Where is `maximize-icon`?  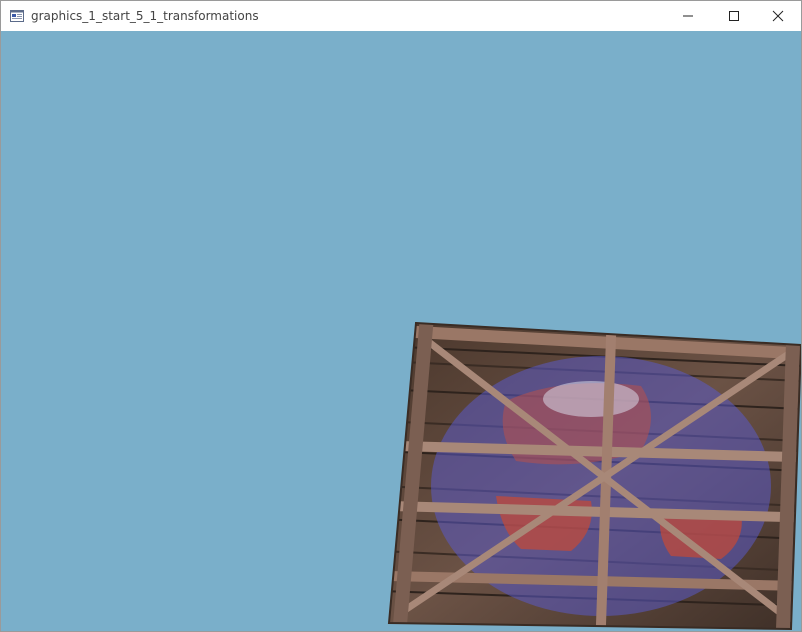
maximize-icon is located at coordinates (734, 16).